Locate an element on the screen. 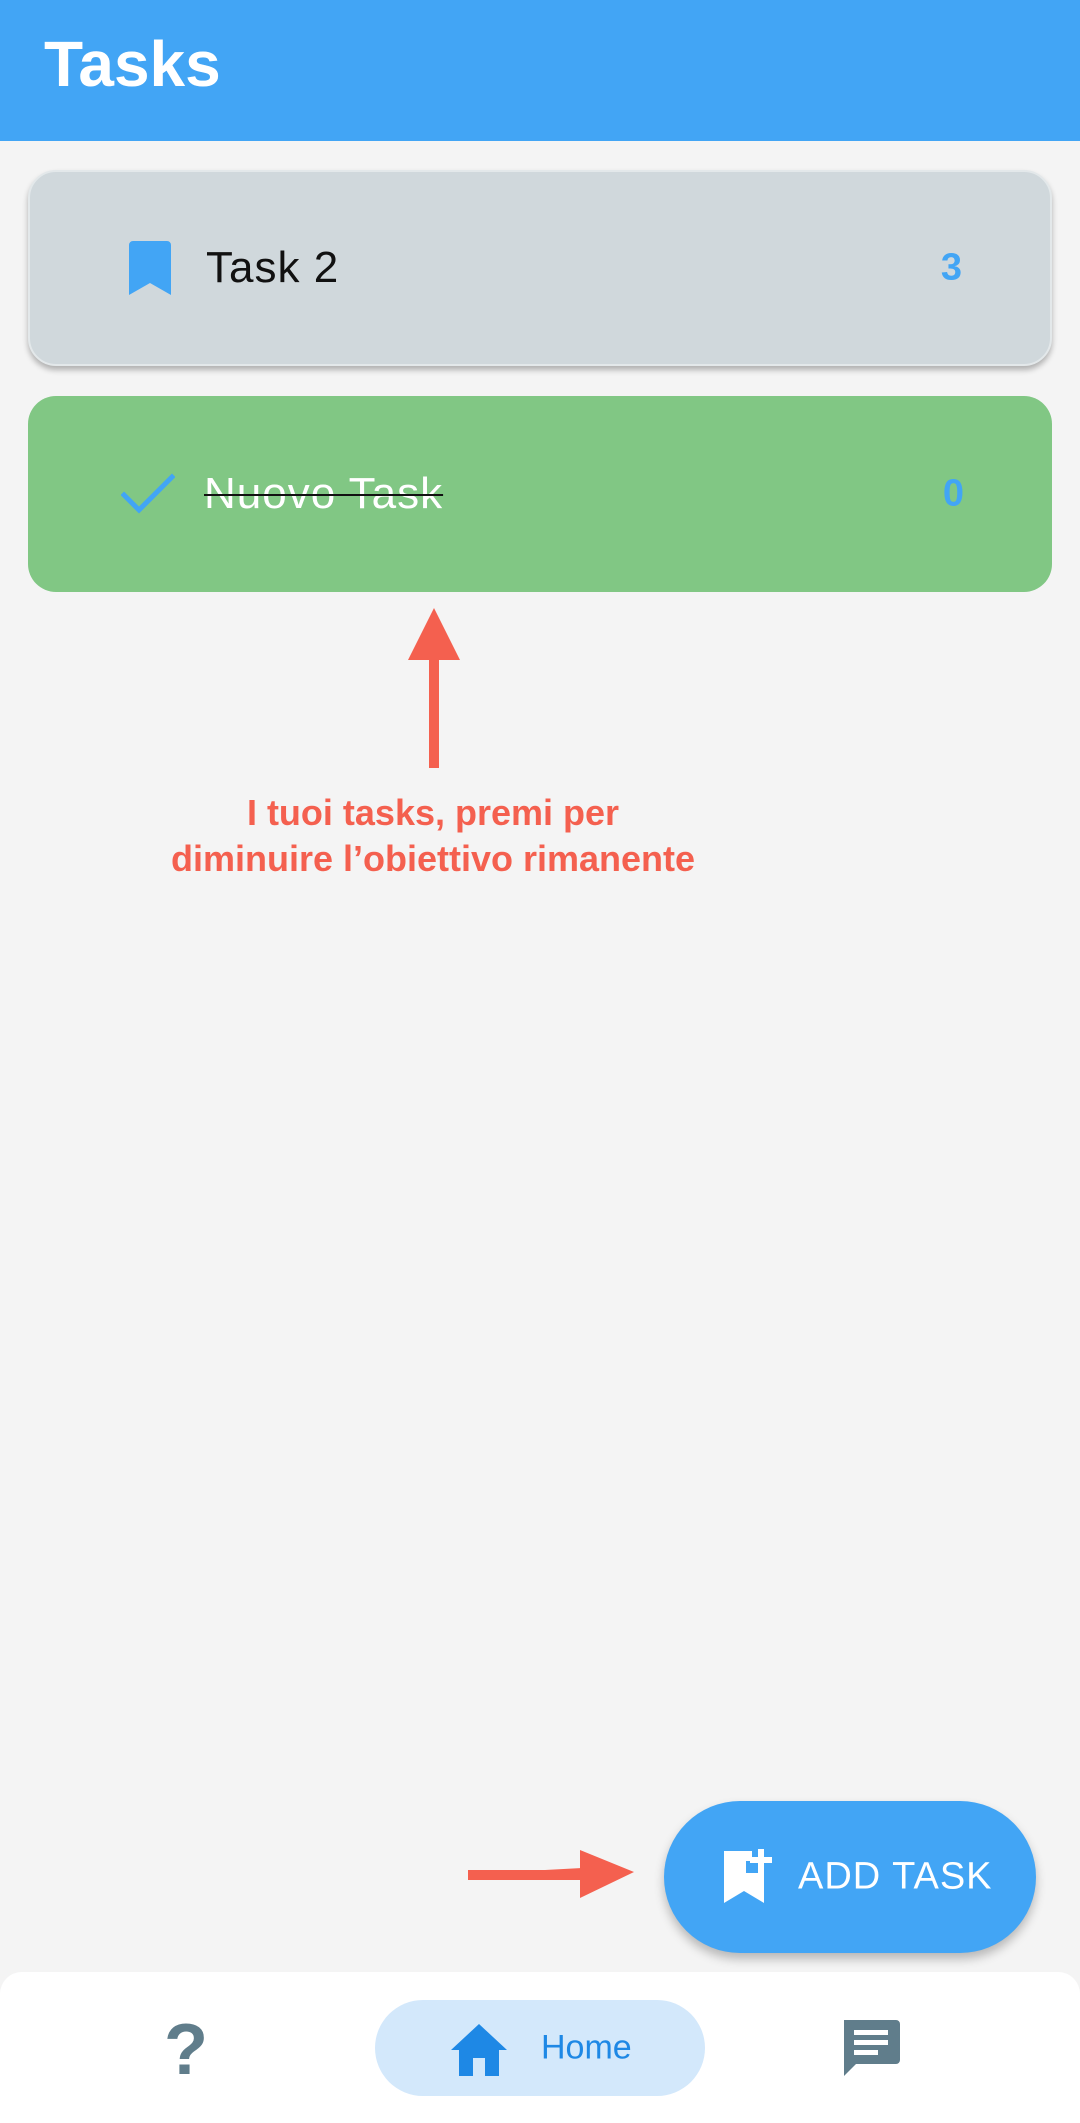 The image size is (1080, 2123). add-task-button: ADD TASK is located at coordinates (850, 1877).